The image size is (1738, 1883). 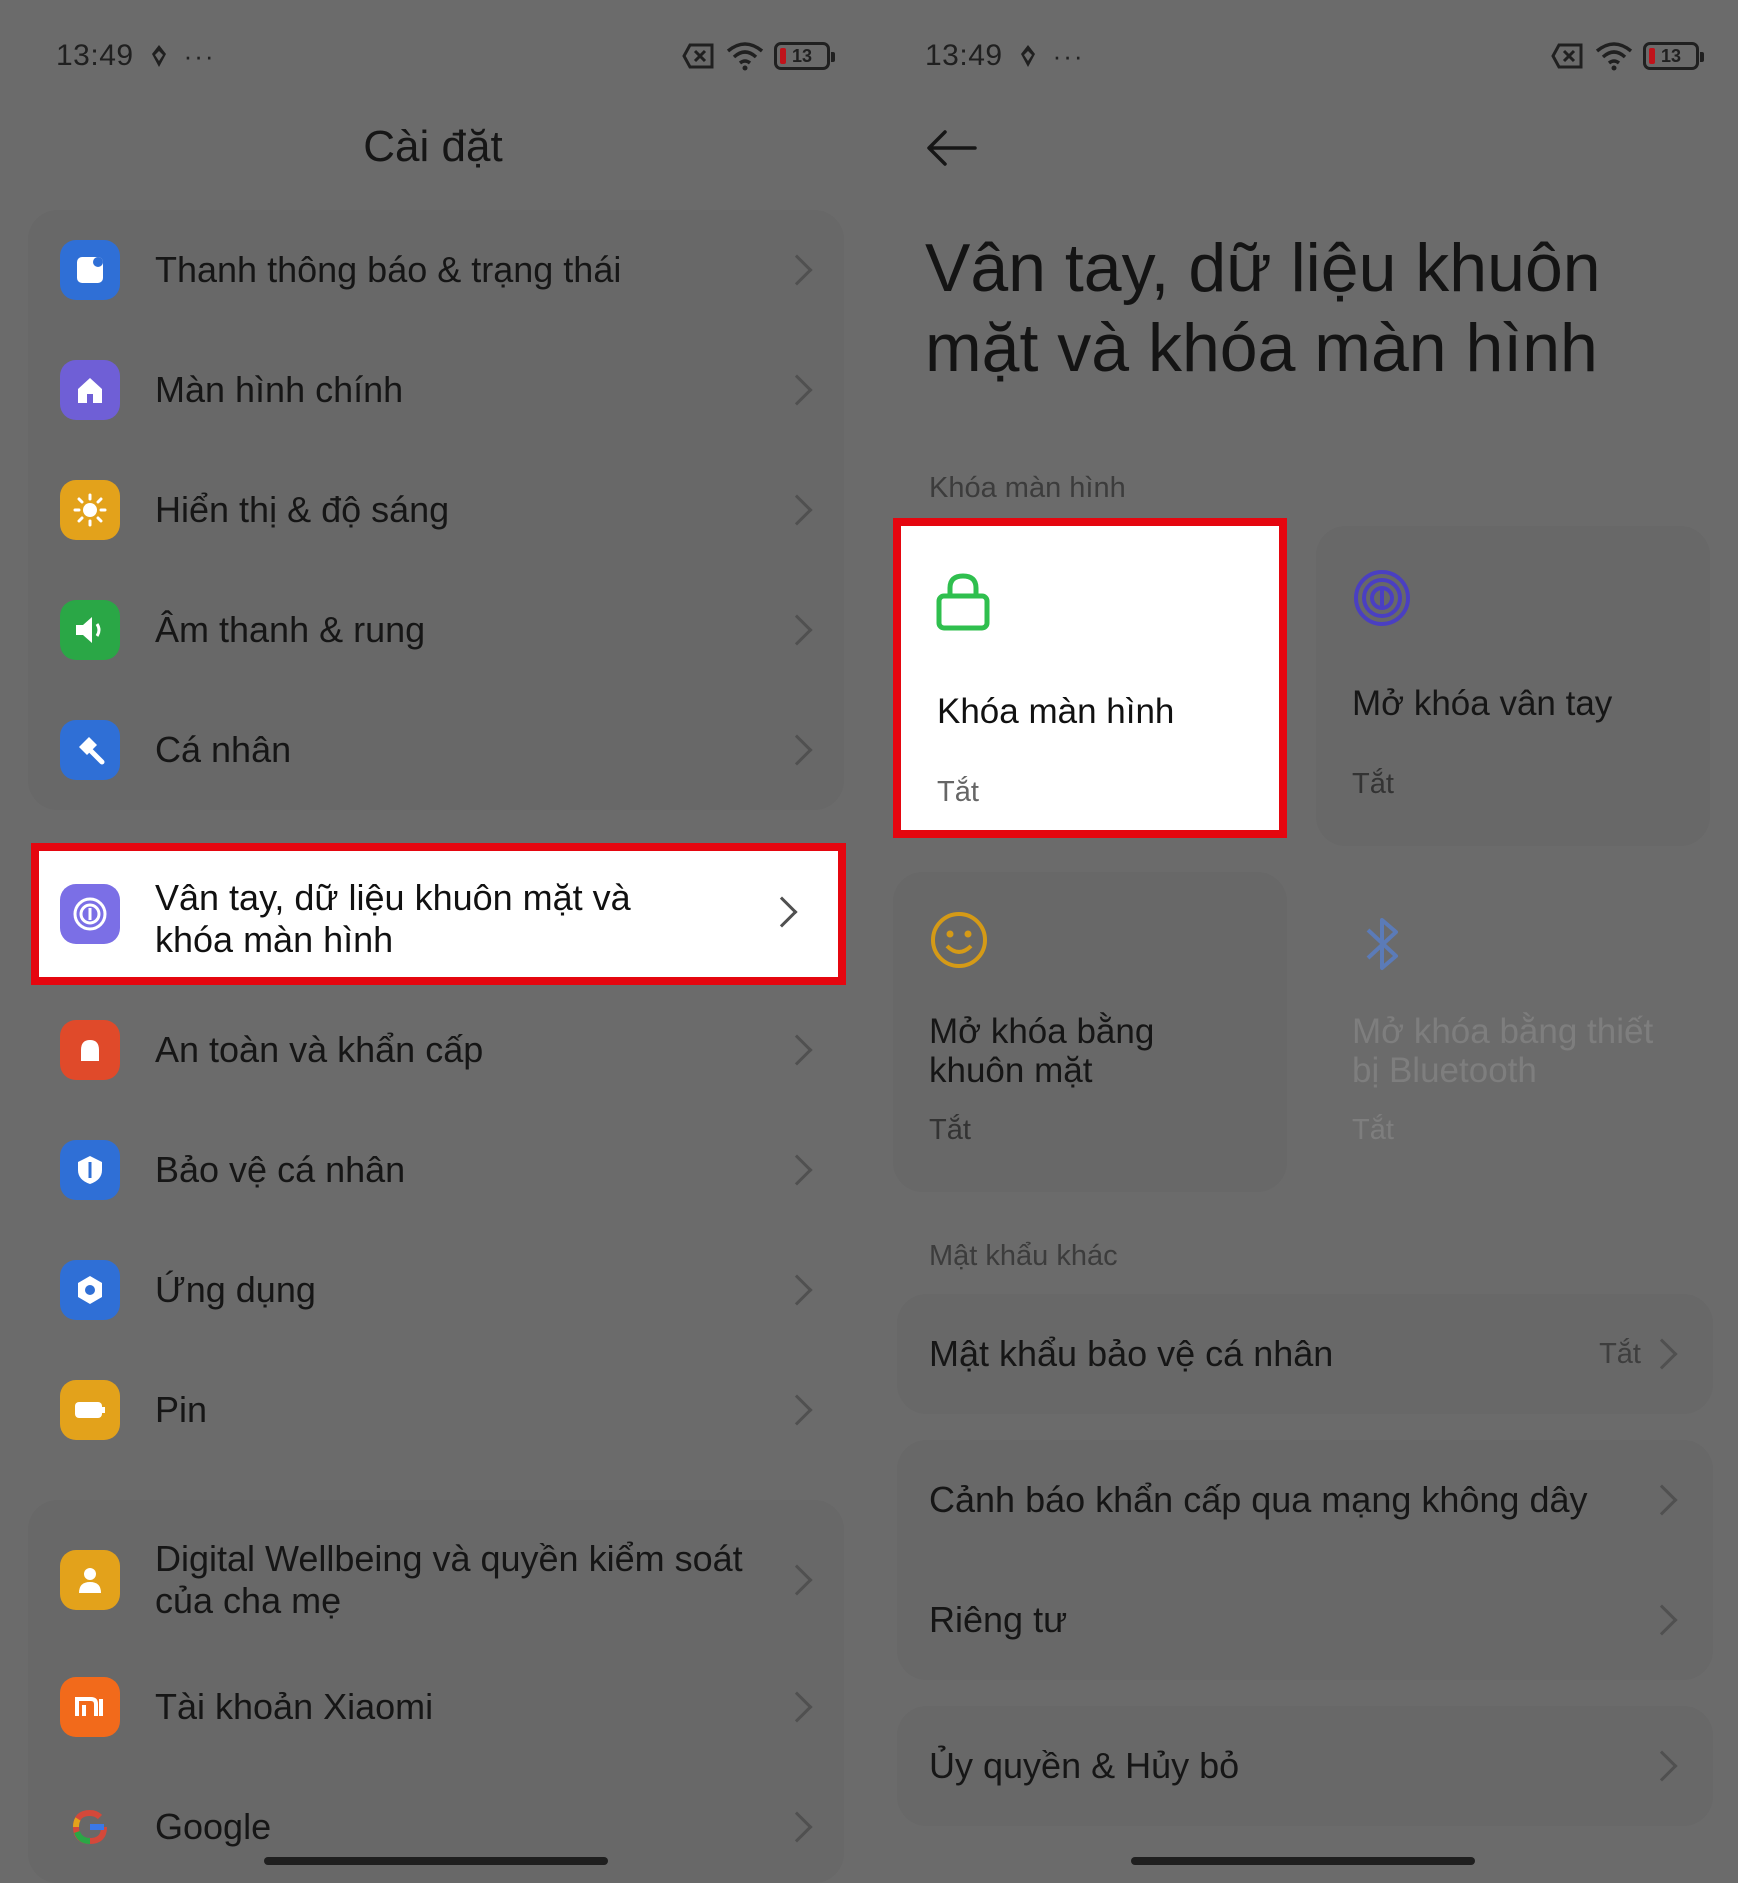 What do you see at coordinates (90, 1290) in the screenshot?
I see `apps-icon` at bounding box center [90, 1290].